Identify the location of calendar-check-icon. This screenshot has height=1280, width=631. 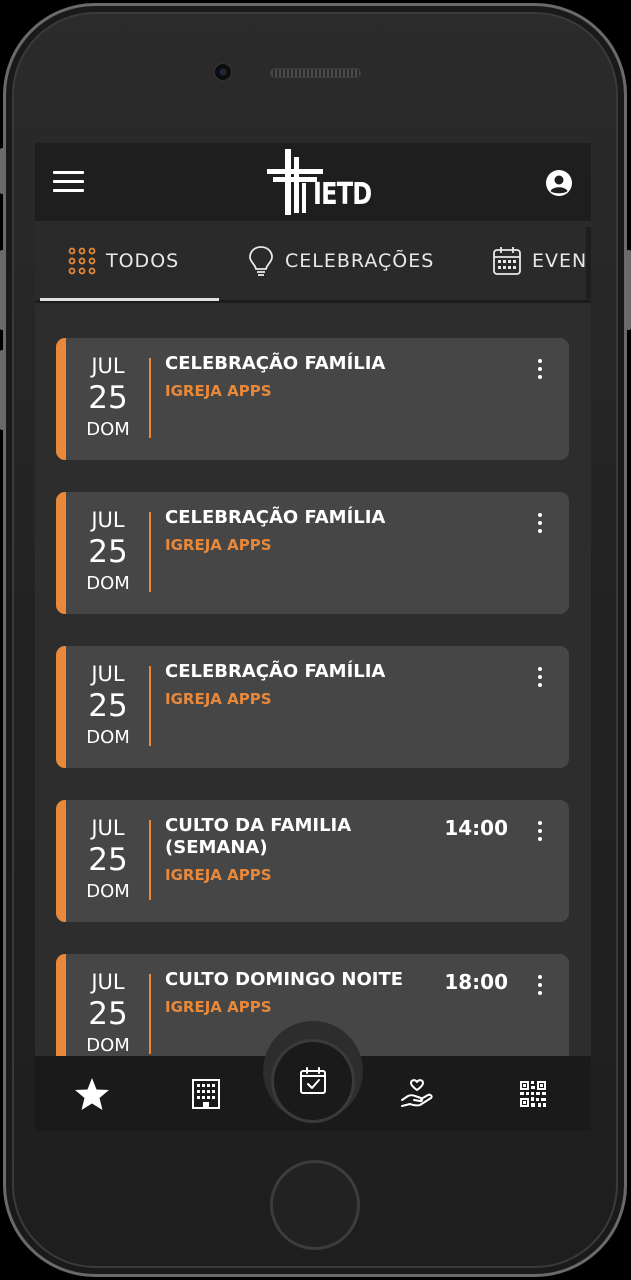
(313, 1080).